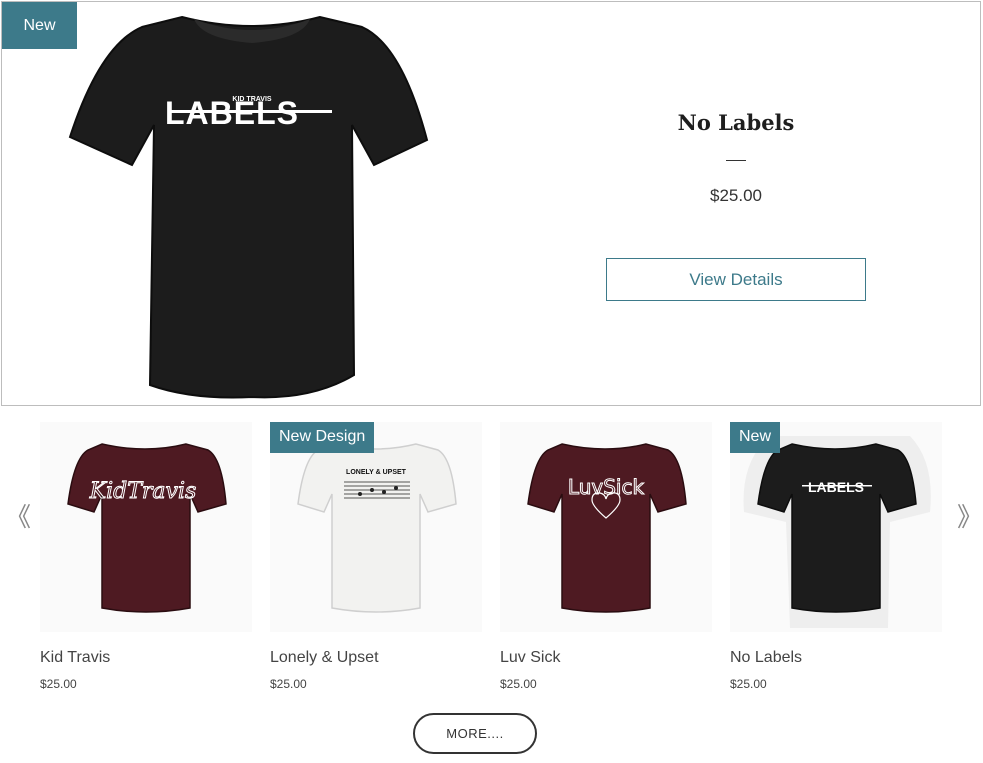 This screenshot has width=983, height=763. Describe the element at coordinates (836, 487) in the screenshot. I see `print-text: LABELS` at that location.